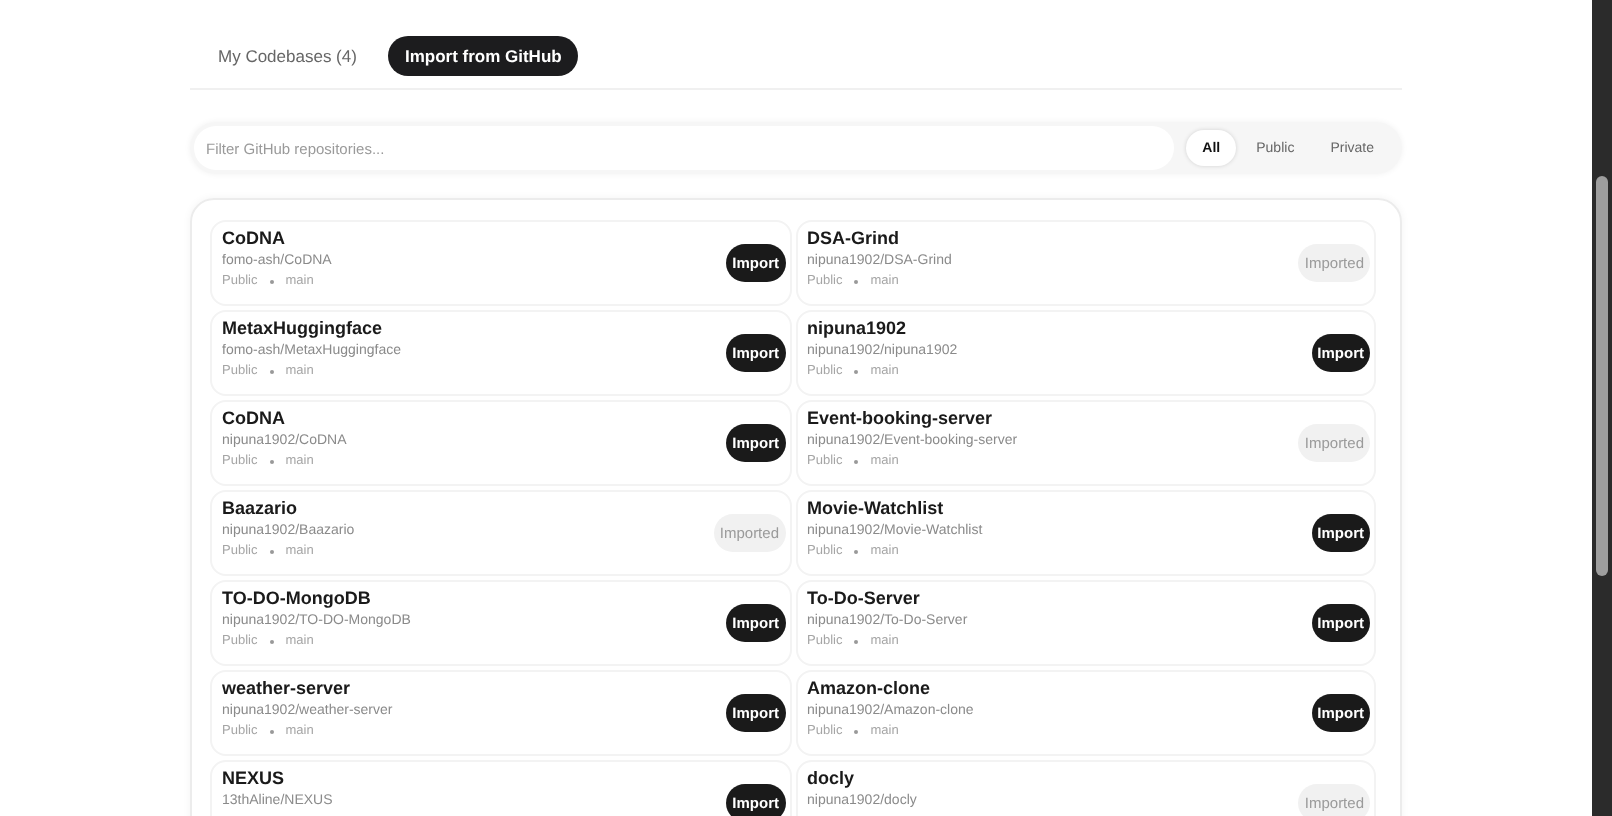 This screenshot has width=1612, height=816. What do you see at coordinates (832, 778) in the screenshot?
I see `repository-name: docly` at bounding box center [832, 778].